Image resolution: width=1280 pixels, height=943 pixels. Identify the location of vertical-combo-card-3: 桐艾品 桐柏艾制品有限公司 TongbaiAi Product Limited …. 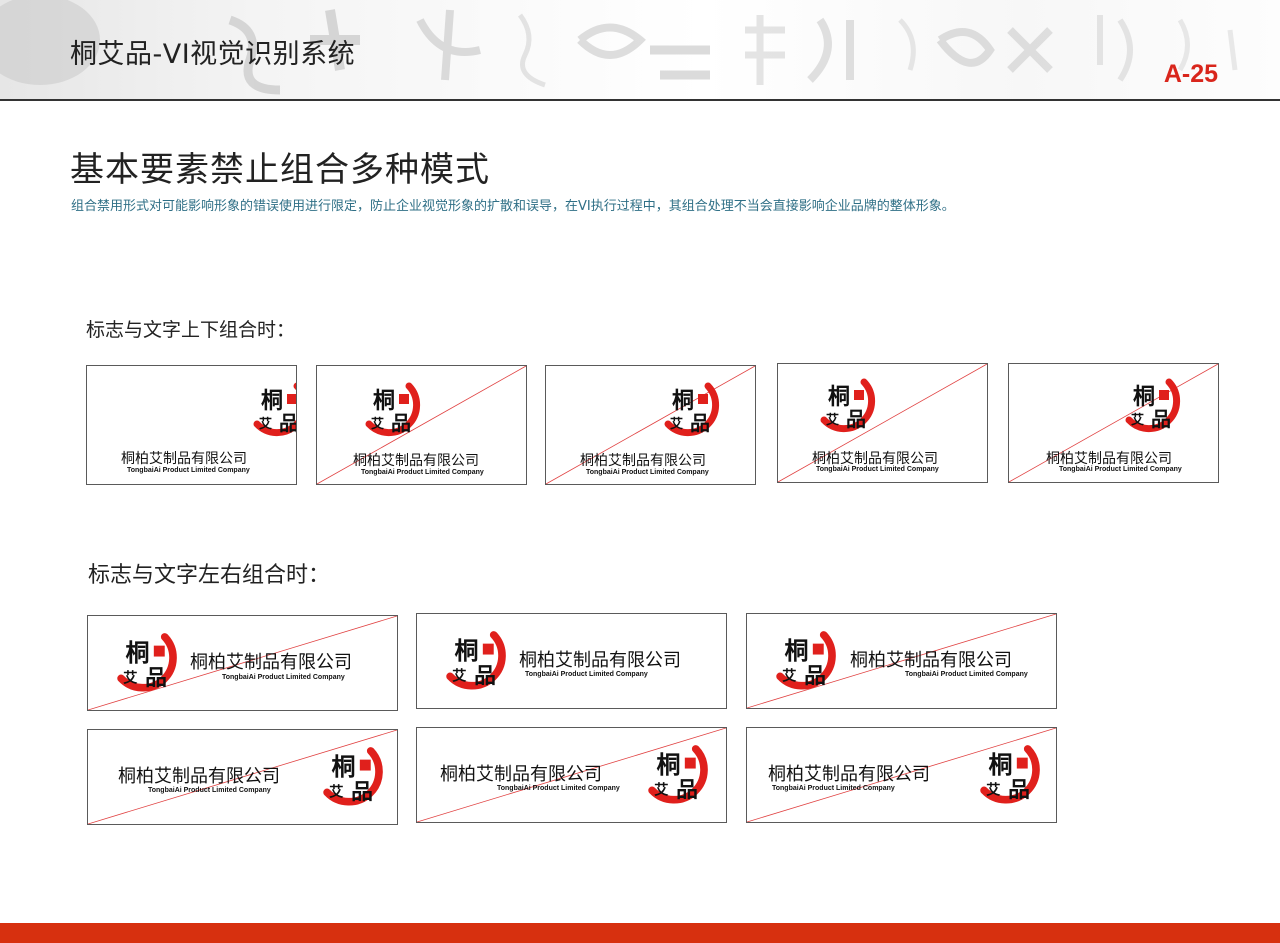
(650, 425).